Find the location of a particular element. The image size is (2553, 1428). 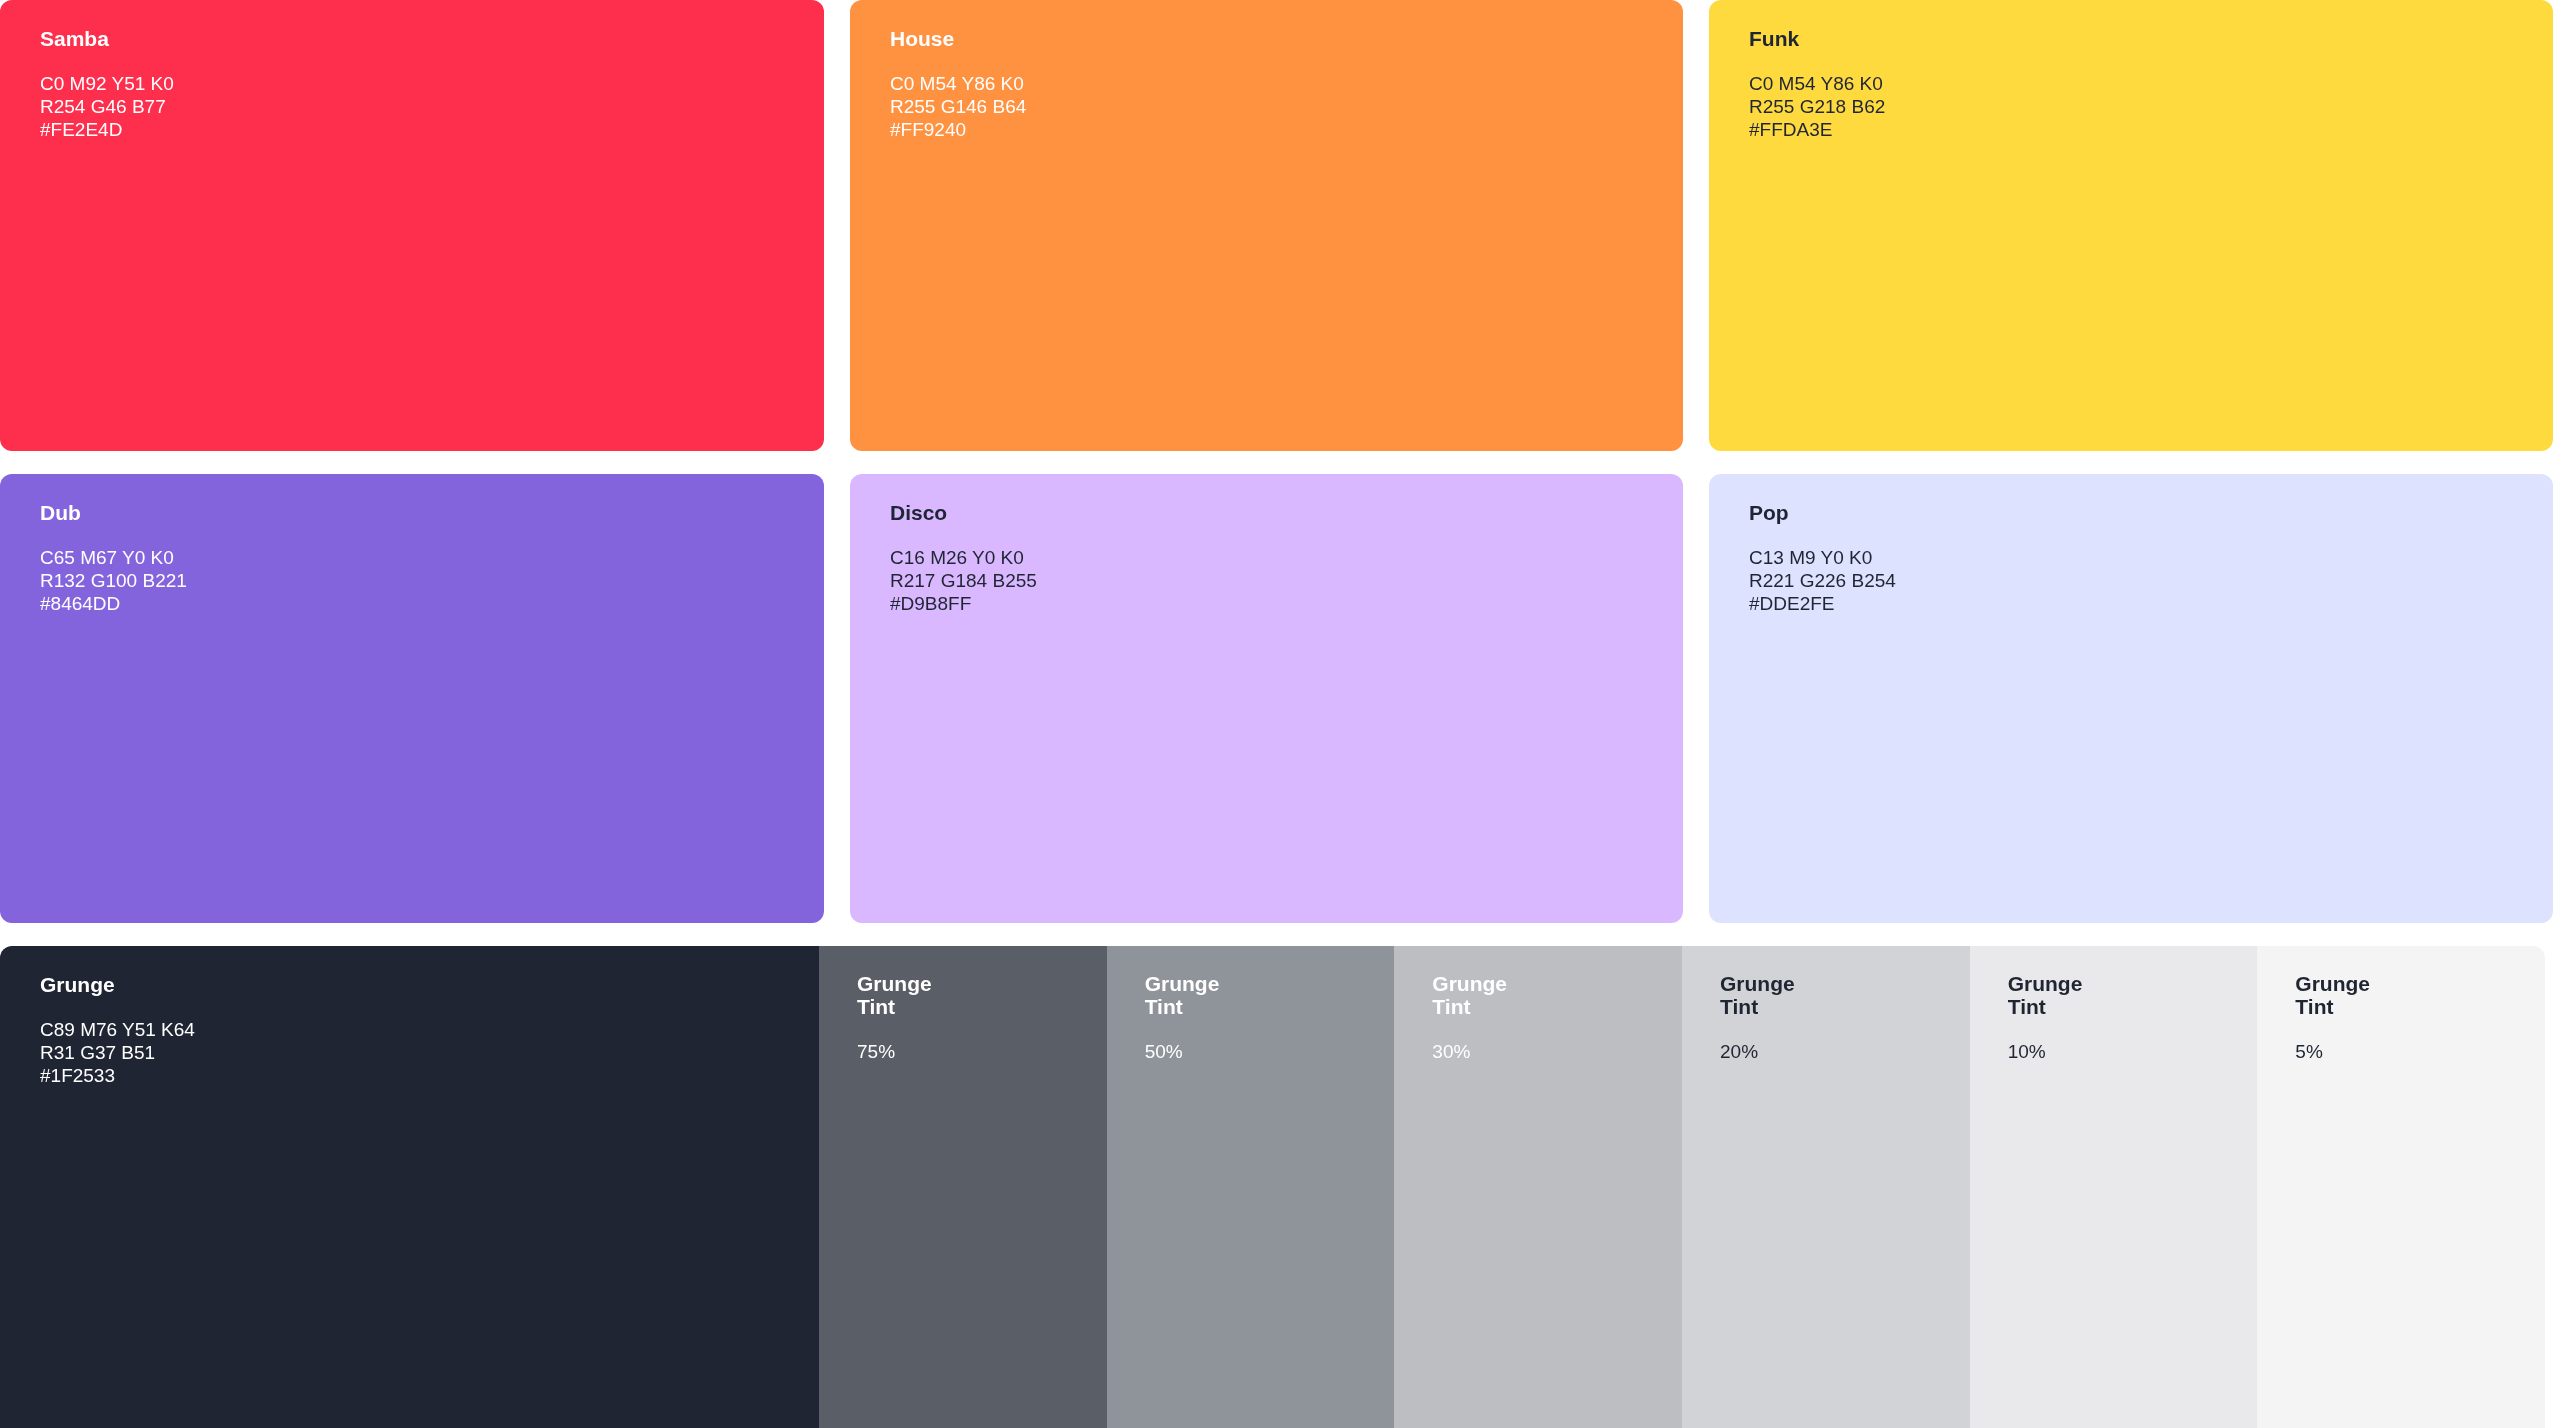

swatch-name: Disco is located at coordinates (919, 513).